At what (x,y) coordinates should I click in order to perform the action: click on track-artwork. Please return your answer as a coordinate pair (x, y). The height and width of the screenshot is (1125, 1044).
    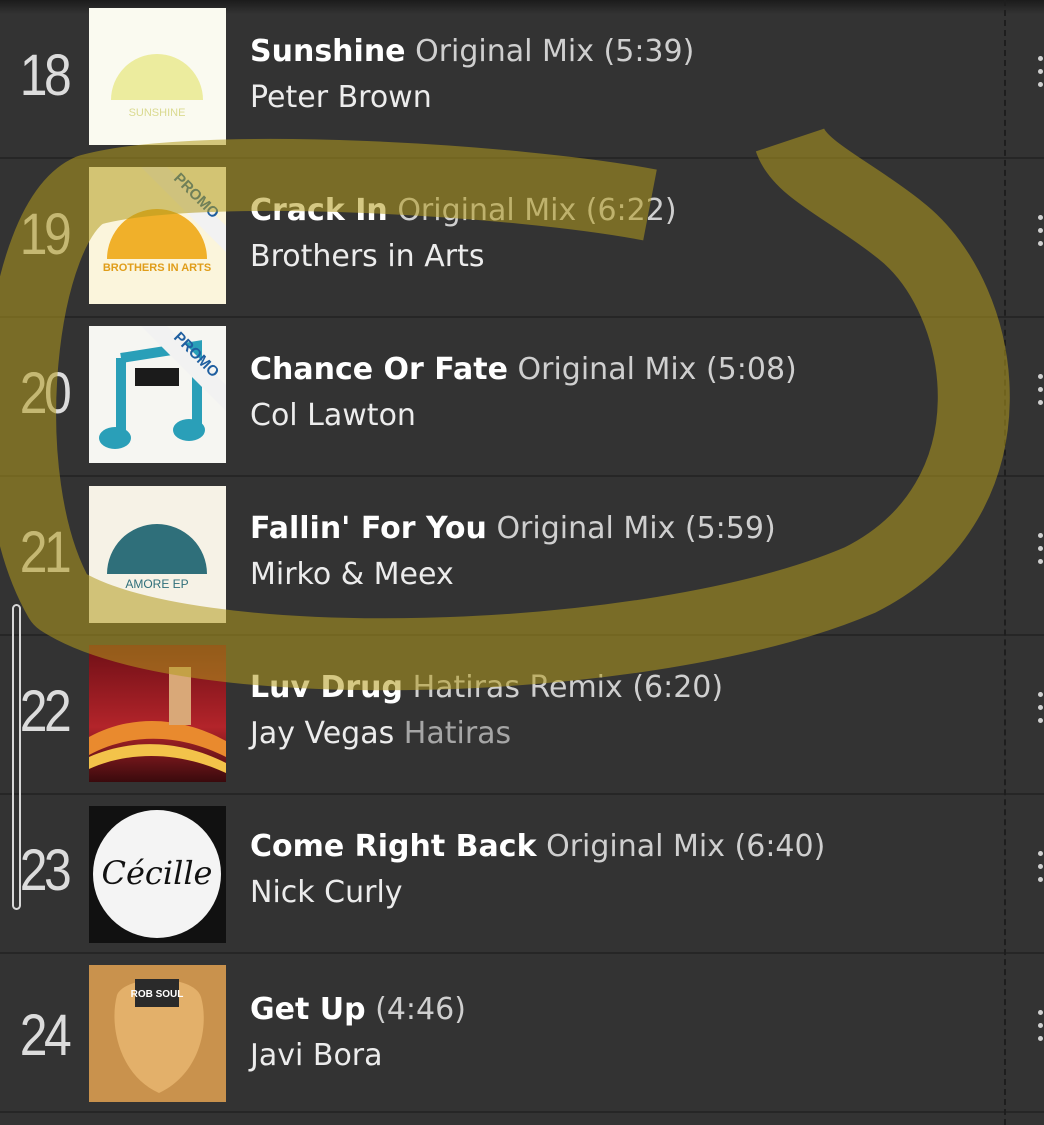
    Looking at the image, I should click on (157, 713).